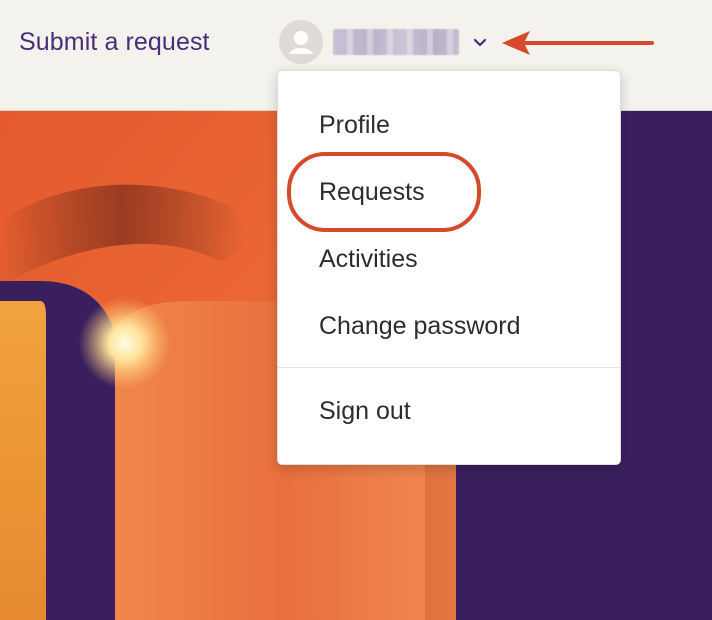  I want to click on annotation-arrow-icon, so click(579, 43).